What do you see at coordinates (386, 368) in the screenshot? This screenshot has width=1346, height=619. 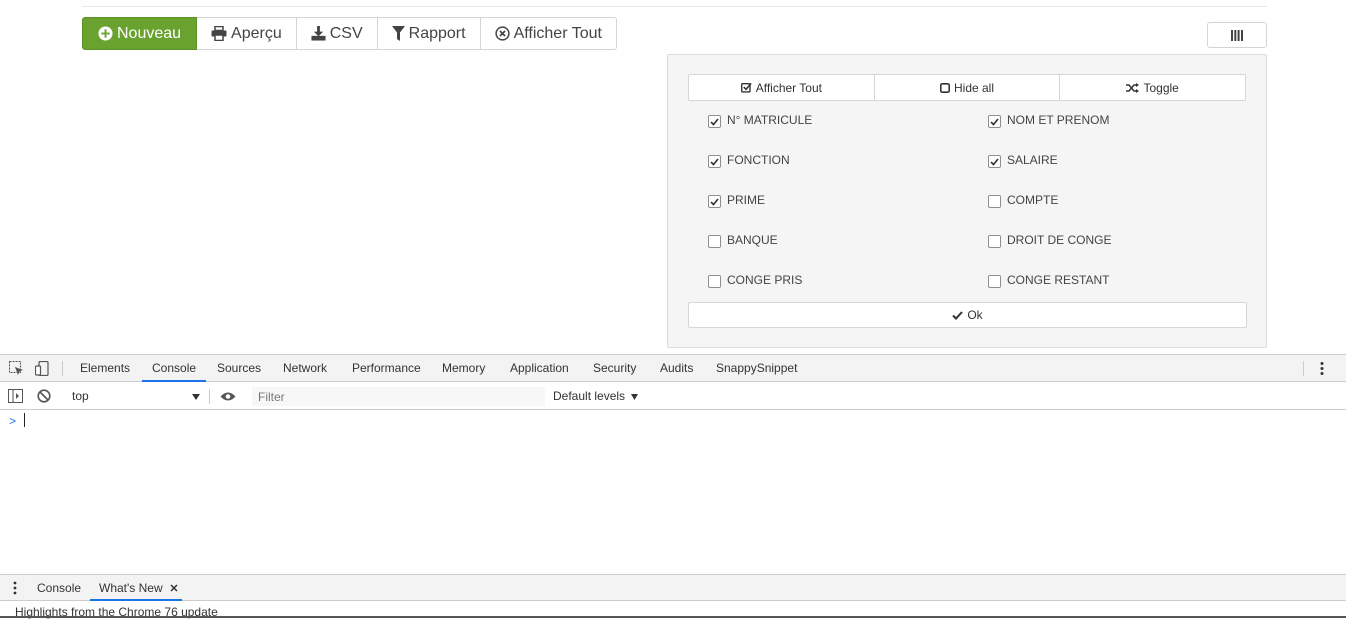 I see `devtools-tab-performance: Performance` at bounding box center [386, 368].